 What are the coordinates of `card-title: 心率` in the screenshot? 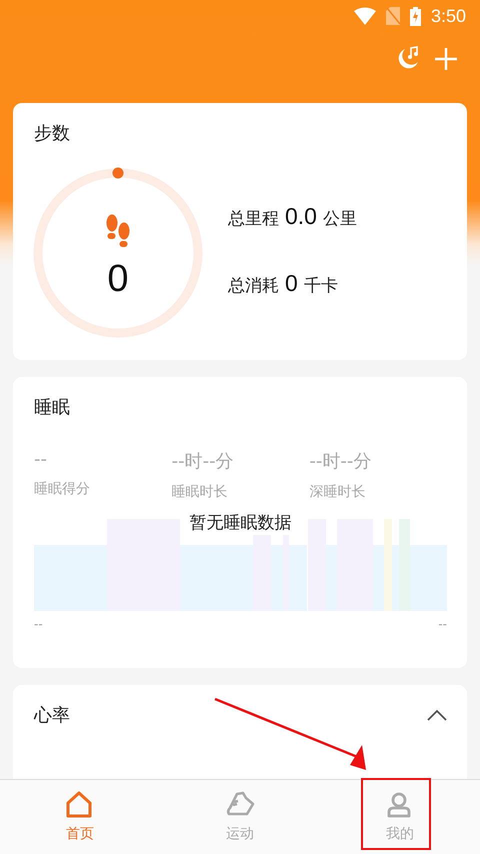 It's located at (52, 715).